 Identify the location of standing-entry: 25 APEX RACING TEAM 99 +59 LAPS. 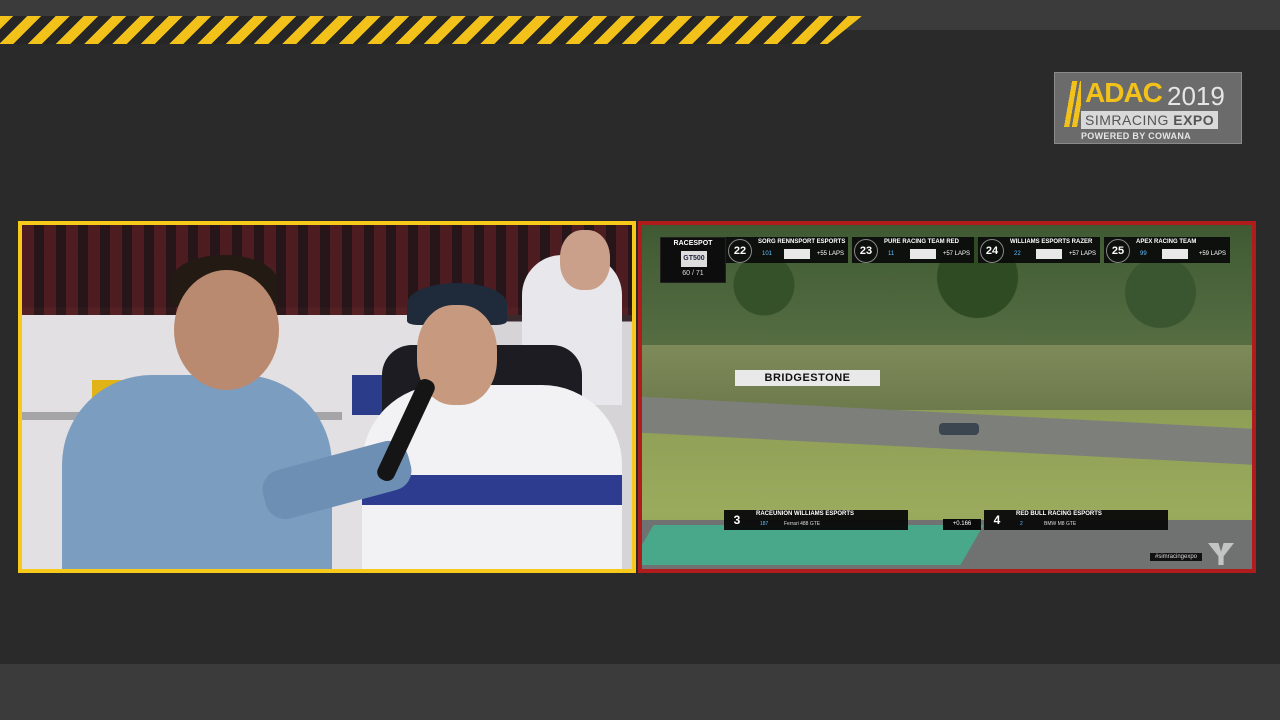
(1167, 250).